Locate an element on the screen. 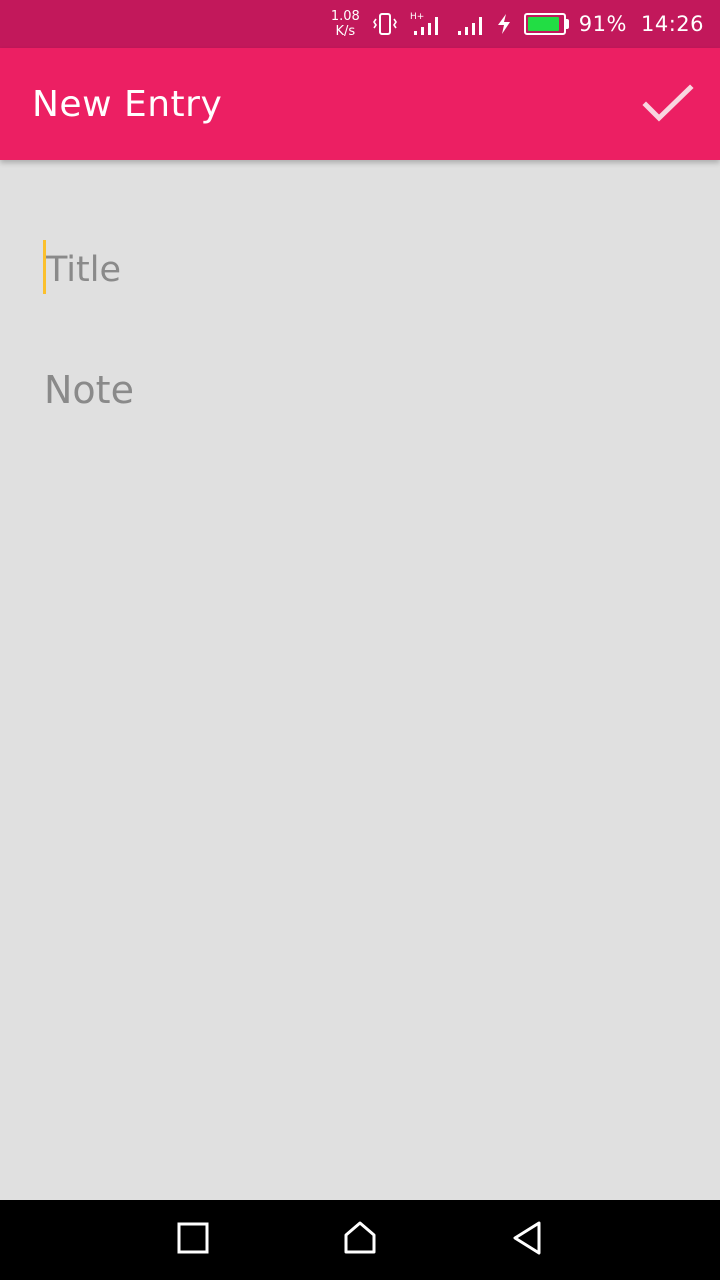 Image resolution: width=720 pixels, height=1280 pixels. speed-unit: K/s is located at coordinates (345, 31).